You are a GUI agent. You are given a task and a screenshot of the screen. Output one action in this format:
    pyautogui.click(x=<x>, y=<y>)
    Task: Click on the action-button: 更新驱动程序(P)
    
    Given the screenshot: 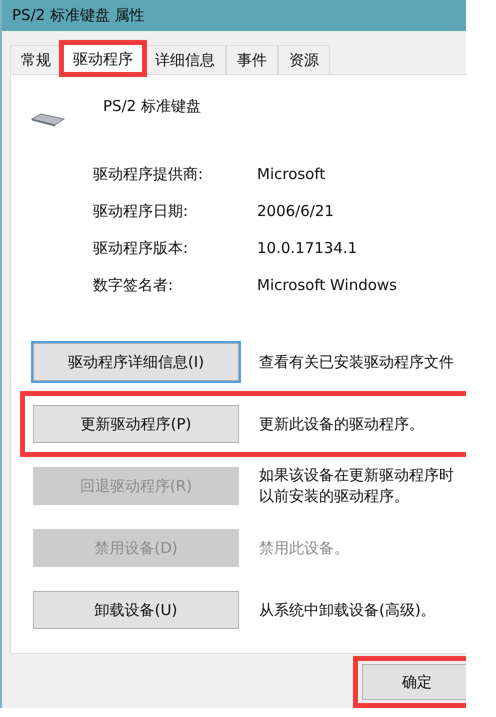 What is the action you would take?
    pyautogui.click(x=136, y=424)
    